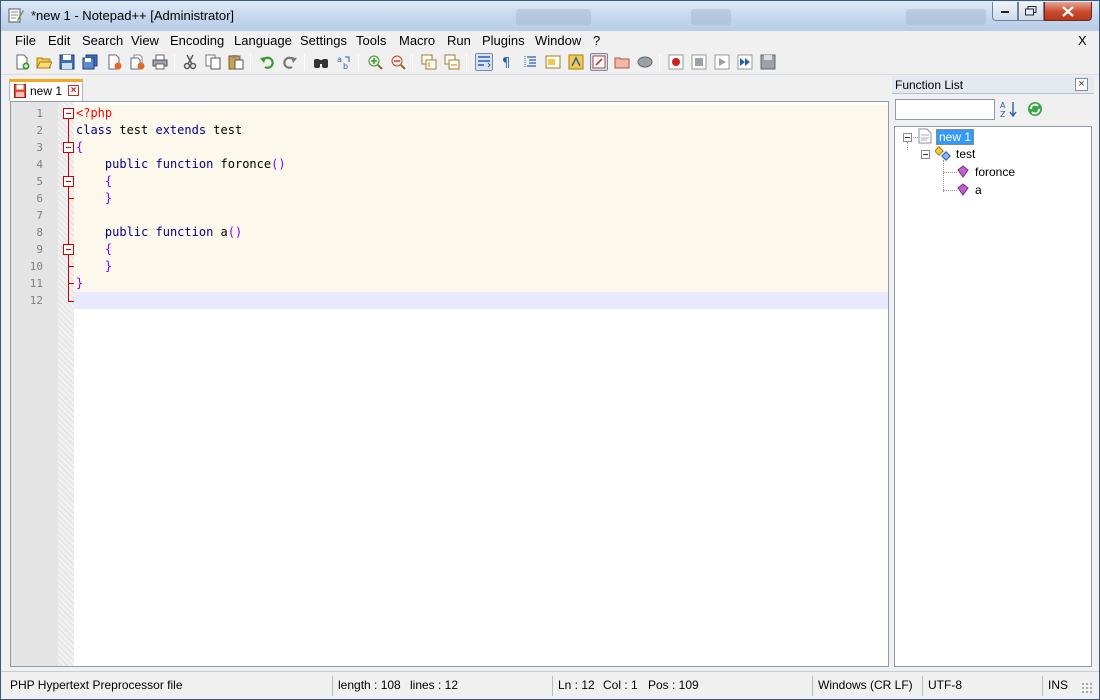  I want to click on run-macro-multiple-icon, so click(745, 62).